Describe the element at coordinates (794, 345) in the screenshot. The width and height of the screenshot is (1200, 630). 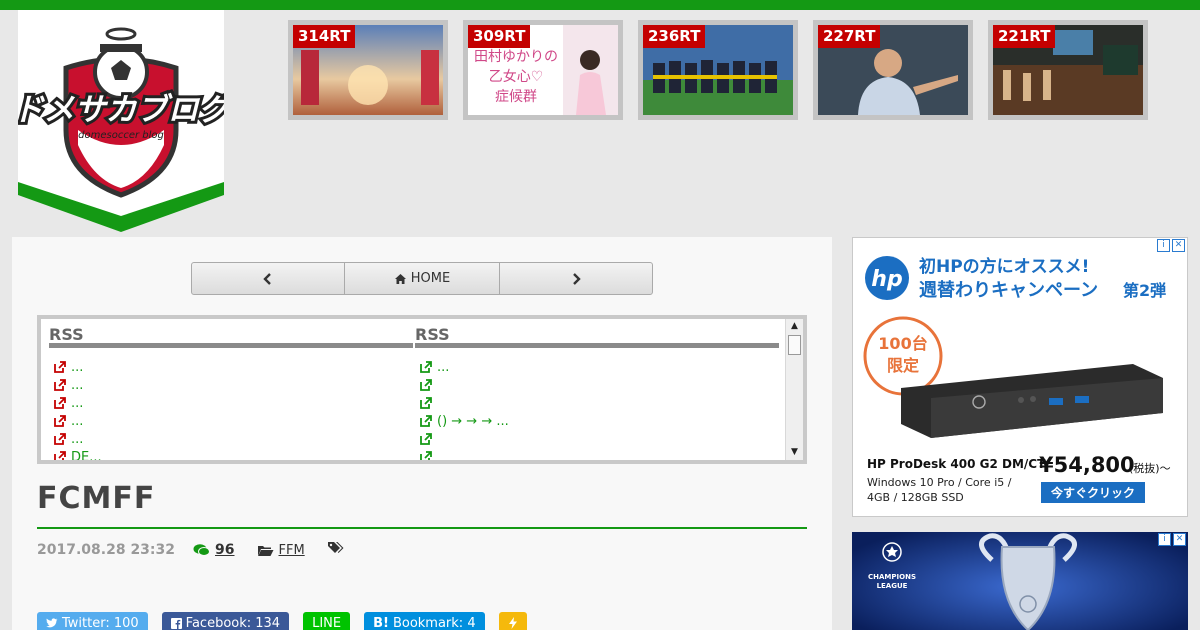
I see `scroll-thumb` at that location.